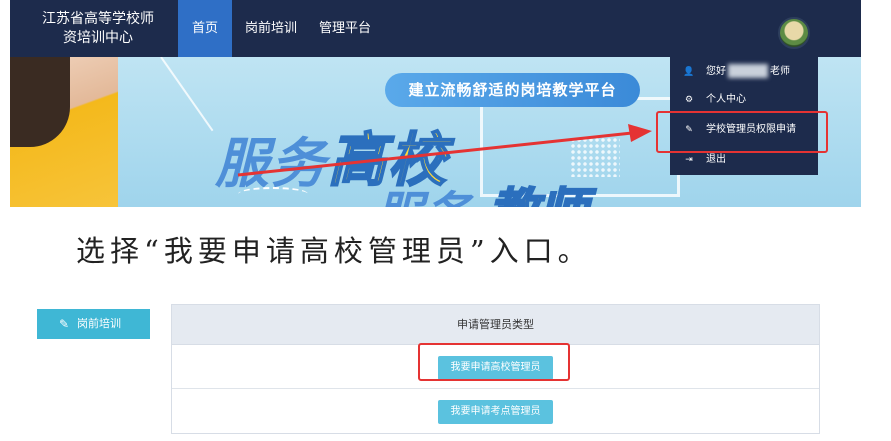  Describe the element at coordinates (640, 133) in the screenshot. I see `annotation-arrow-head` at that location.